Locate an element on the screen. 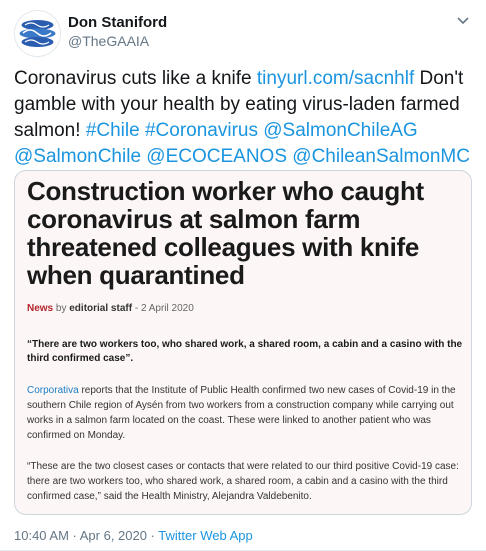 This screenshot has height=551, width=486. byline-by: by is located at coordinates (61, 308).